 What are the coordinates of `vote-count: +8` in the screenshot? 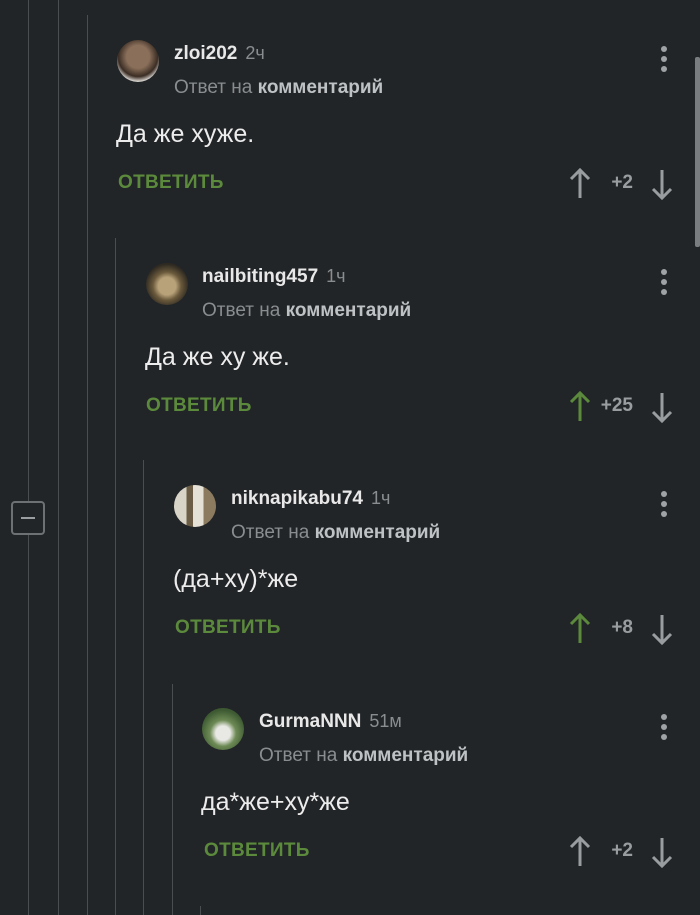 It's located at (622, 627).